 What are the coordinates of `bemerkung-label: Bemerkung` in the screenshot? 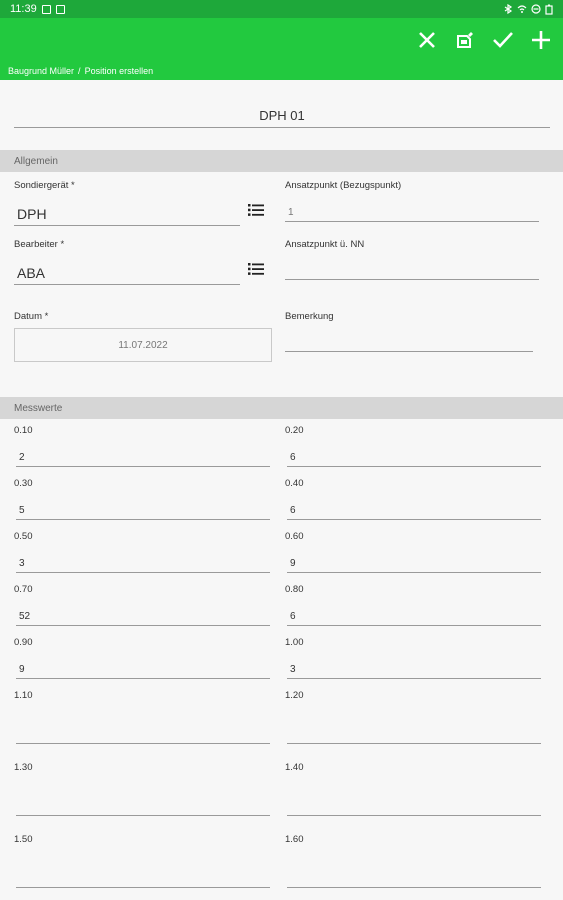 It's located at (309, 316).